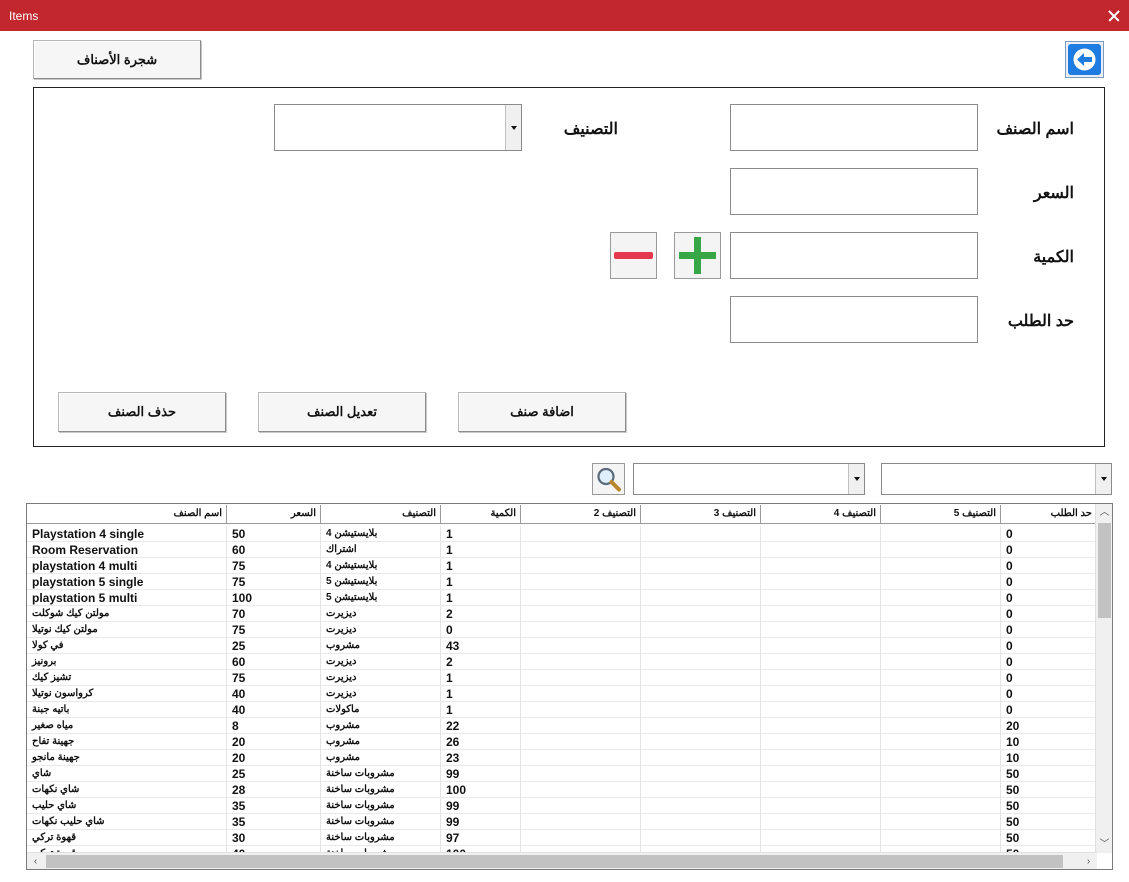 The height and width of the screenshot is (882, 1129). Describe the element at coordinates (562, 774) in the screenshot. I see `table-row: شاي 25 مشروبات ساخنة 99 50` at that location.